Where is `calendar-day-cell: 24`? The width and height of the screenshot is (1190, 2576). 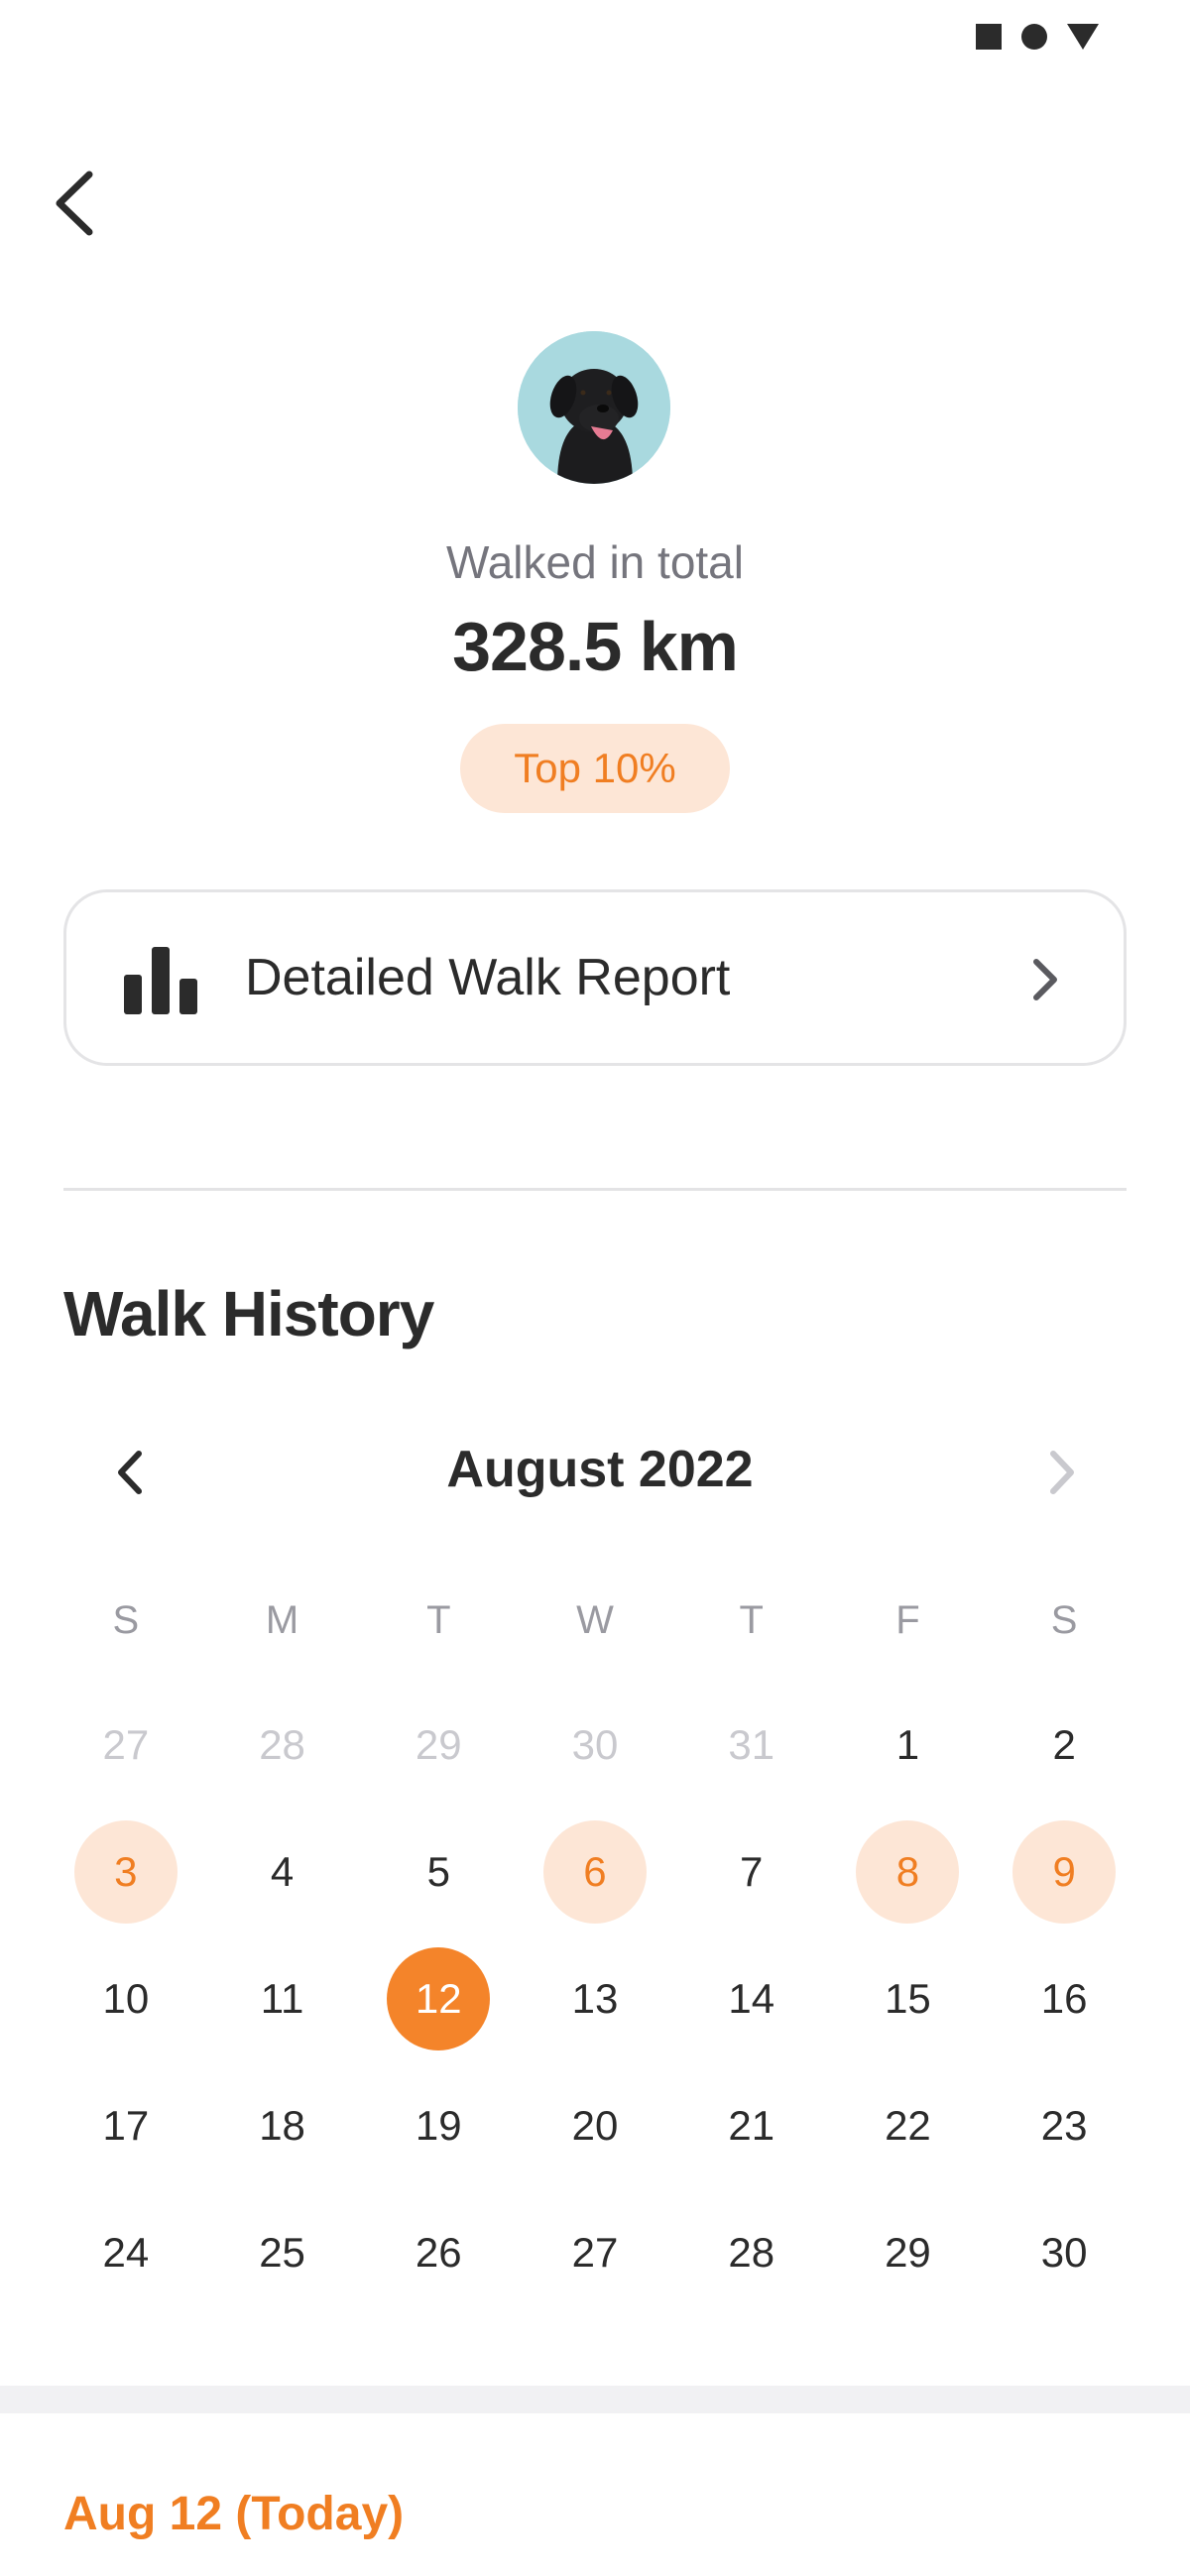 calendar-day-cell: 24 is located at coordinates (126, 2252).